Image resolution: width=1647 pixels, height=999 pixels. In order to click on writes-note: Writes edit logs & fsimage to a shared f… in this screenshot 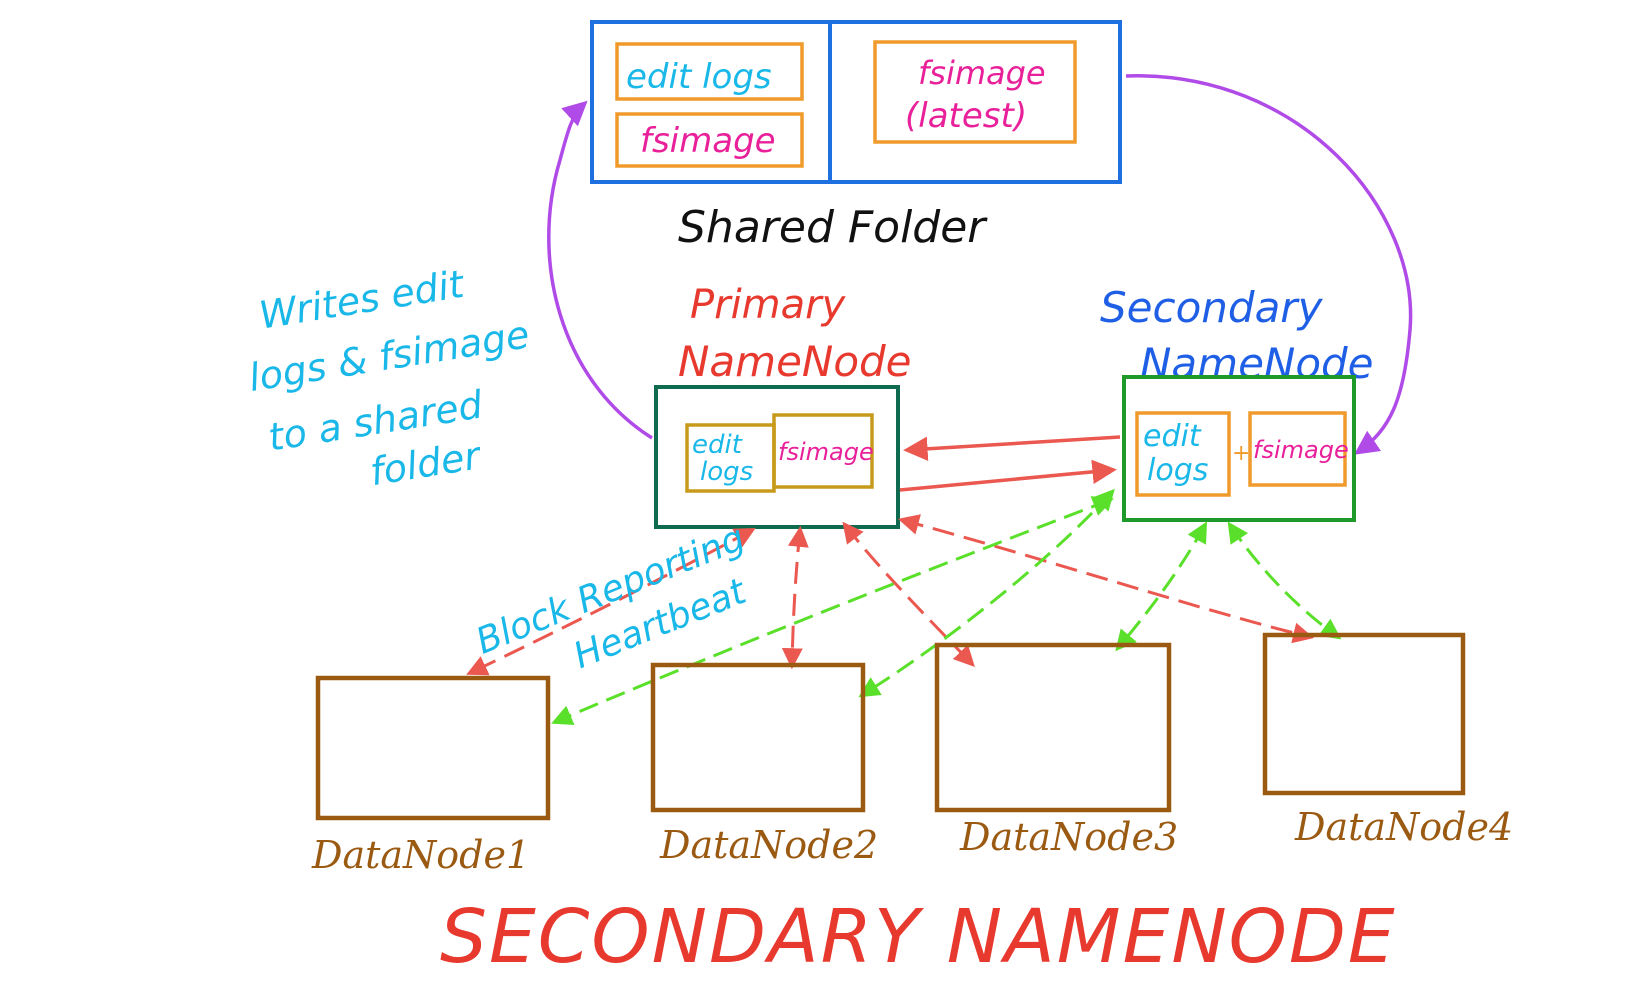, I will do `click(389, 378)`.